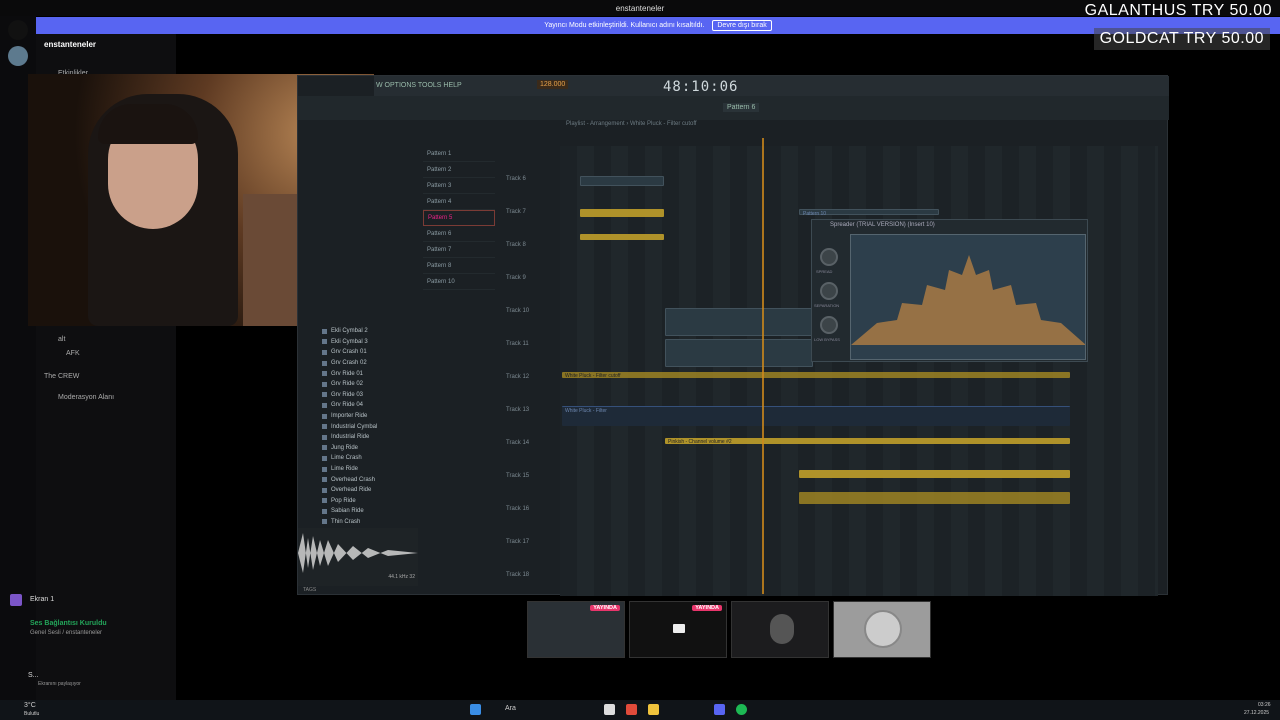 The height and width of the screenshot is (720, 1280). I want to click on browser-item: Overhead Crash, so click(367, 479).